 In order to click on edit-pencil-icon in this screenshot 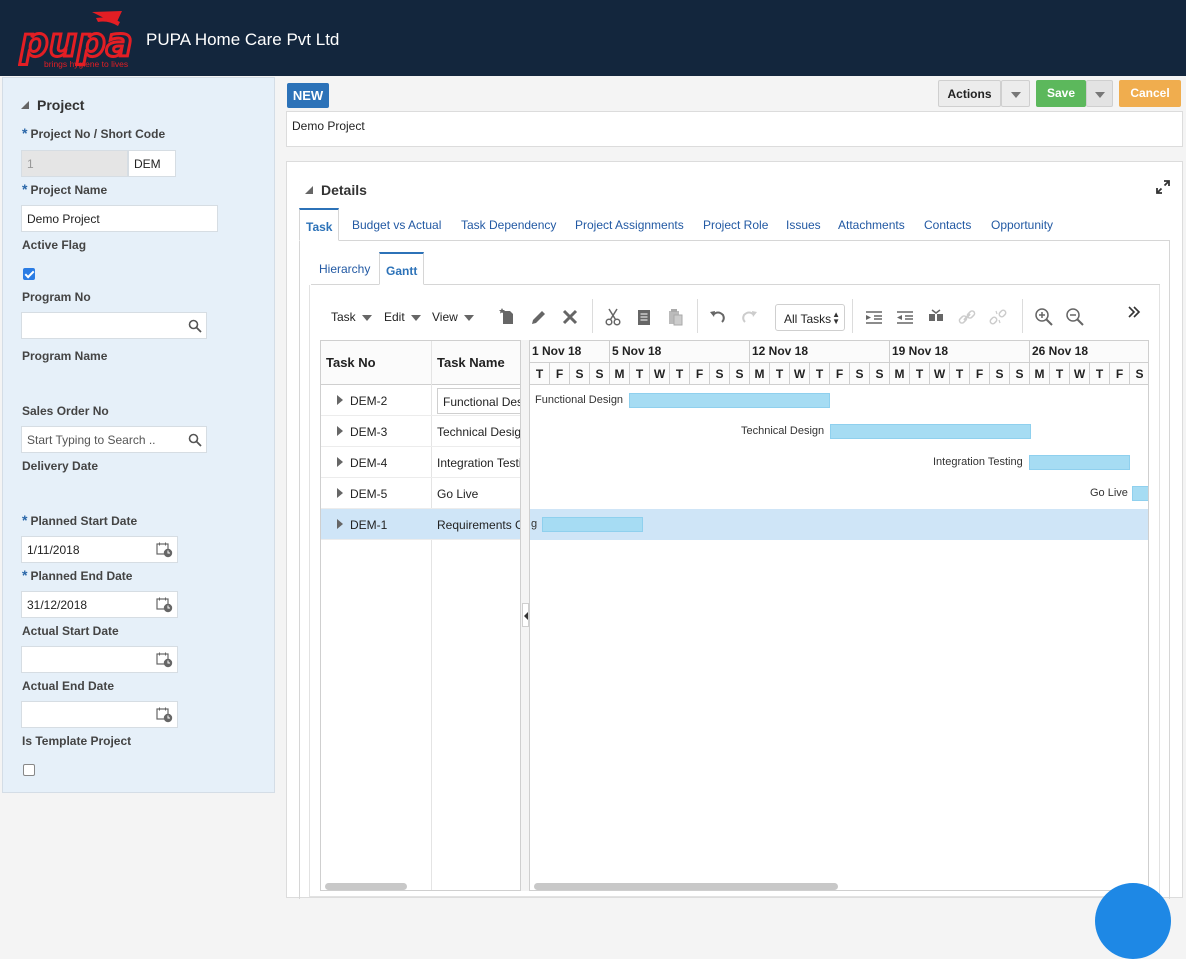, I will do `click(539, 317)`.